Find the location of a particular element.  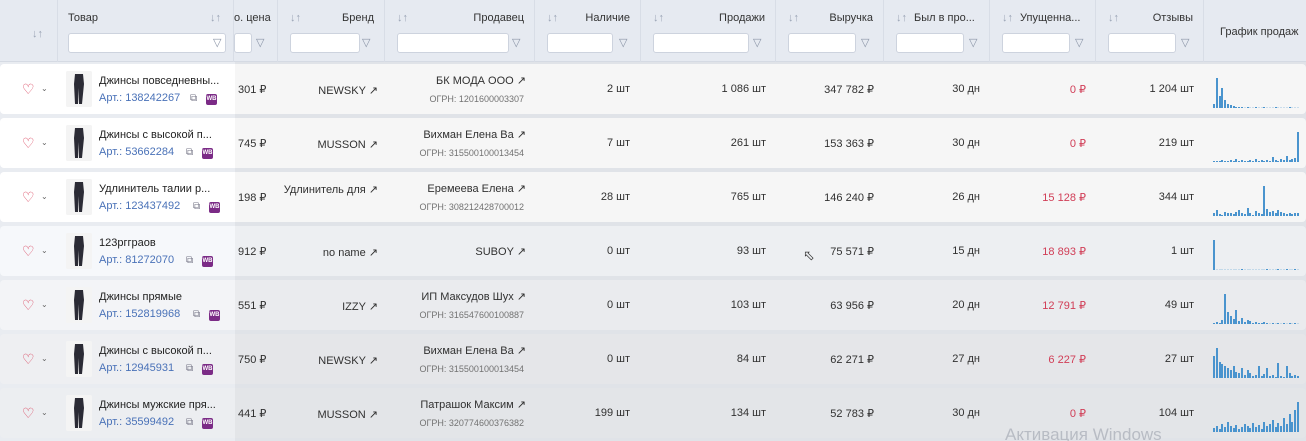

header-title-revenue: Выручка is located at coordinates (851, 18).